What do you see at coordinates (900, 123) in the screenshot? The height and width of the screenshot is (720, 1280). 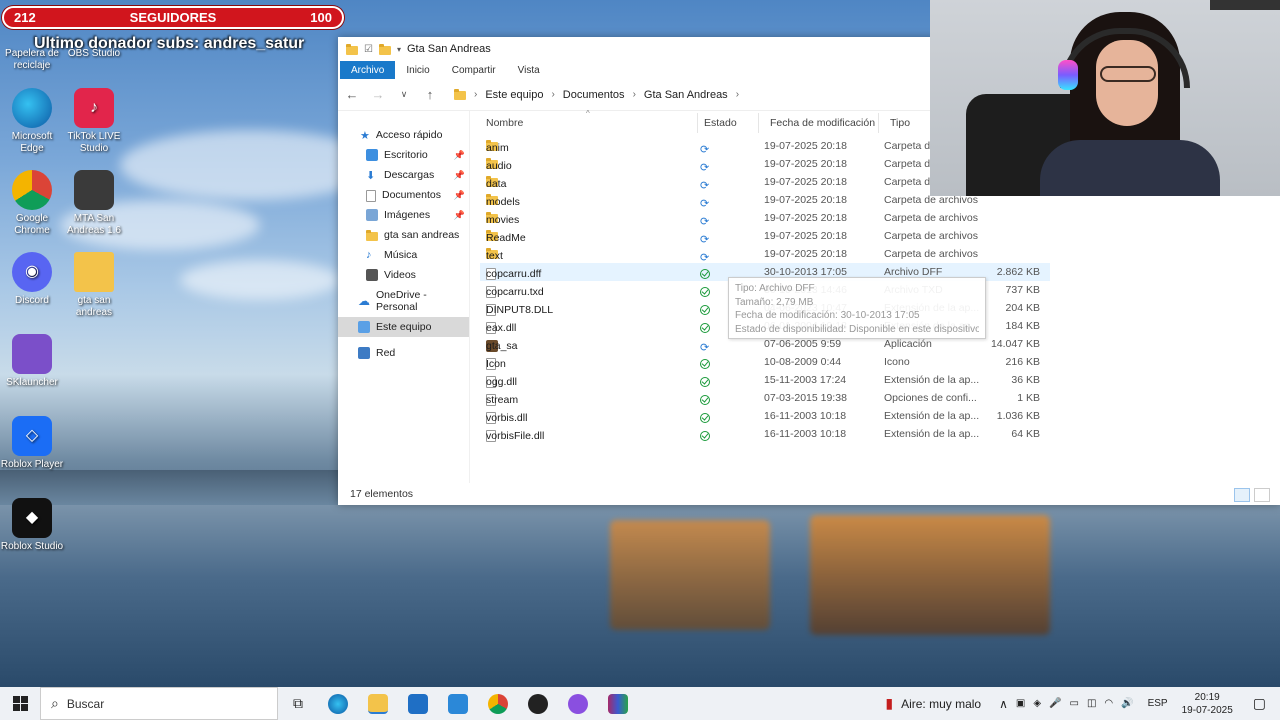 I see `column-header-tipo: Tipo` at bounding box center [900, 123].